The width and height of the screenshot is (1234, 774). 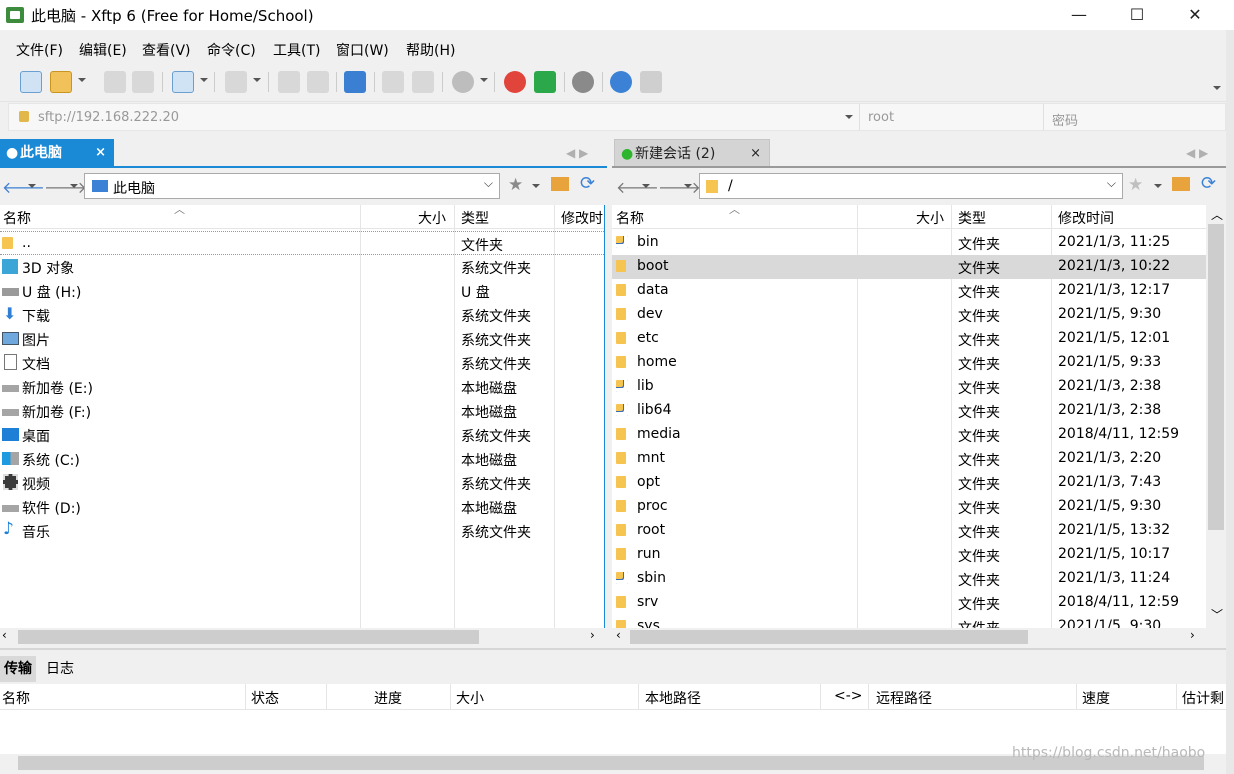 What do you see at coordinates (909, 243) in the screenshot?
I see `list-item: bin 文件夹 2021/1/3, 11:25` at bounding box center [909, 243].